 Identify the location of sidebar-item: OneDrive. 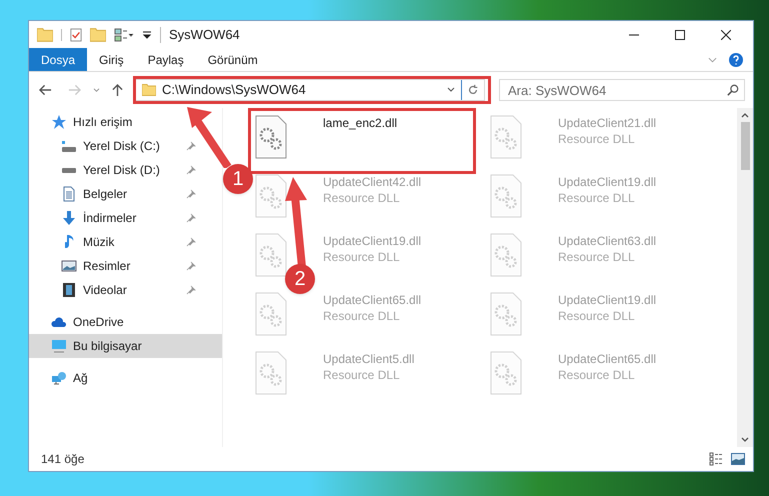
(125, 322).